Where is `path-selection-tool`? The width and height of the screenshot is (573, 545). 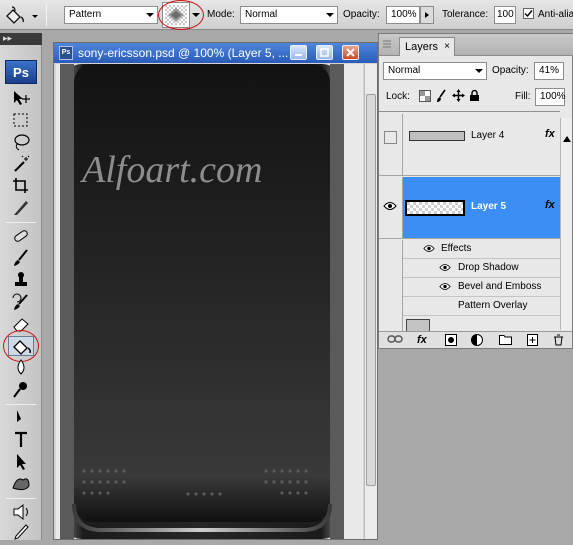
path-selection-tool is located at coordinates (21, 462).